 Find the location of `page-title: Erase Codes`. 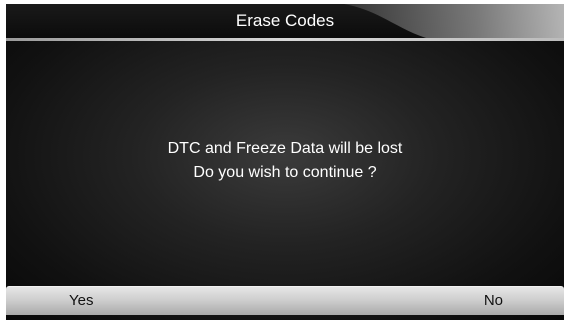

page-title: Erase Codes is located at coordinates (285, 20).